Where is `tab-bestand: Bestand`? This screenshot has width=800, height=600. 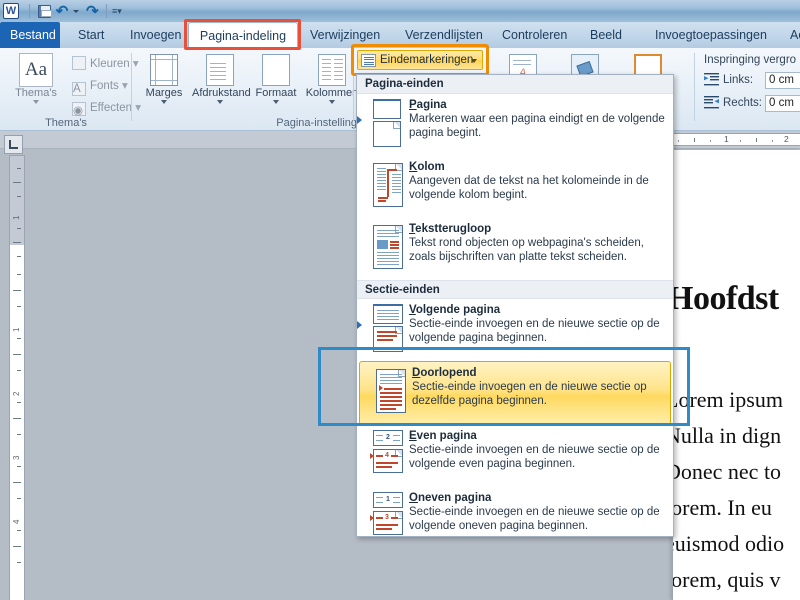 tab-bestand: Bestand is located at coordinates (30, 35).